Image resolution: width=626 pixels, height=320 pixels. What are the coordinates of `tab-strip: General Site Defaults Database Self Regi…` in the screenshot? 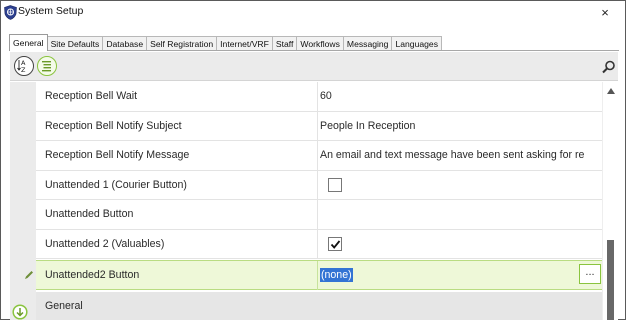 It's located at (226, 42).